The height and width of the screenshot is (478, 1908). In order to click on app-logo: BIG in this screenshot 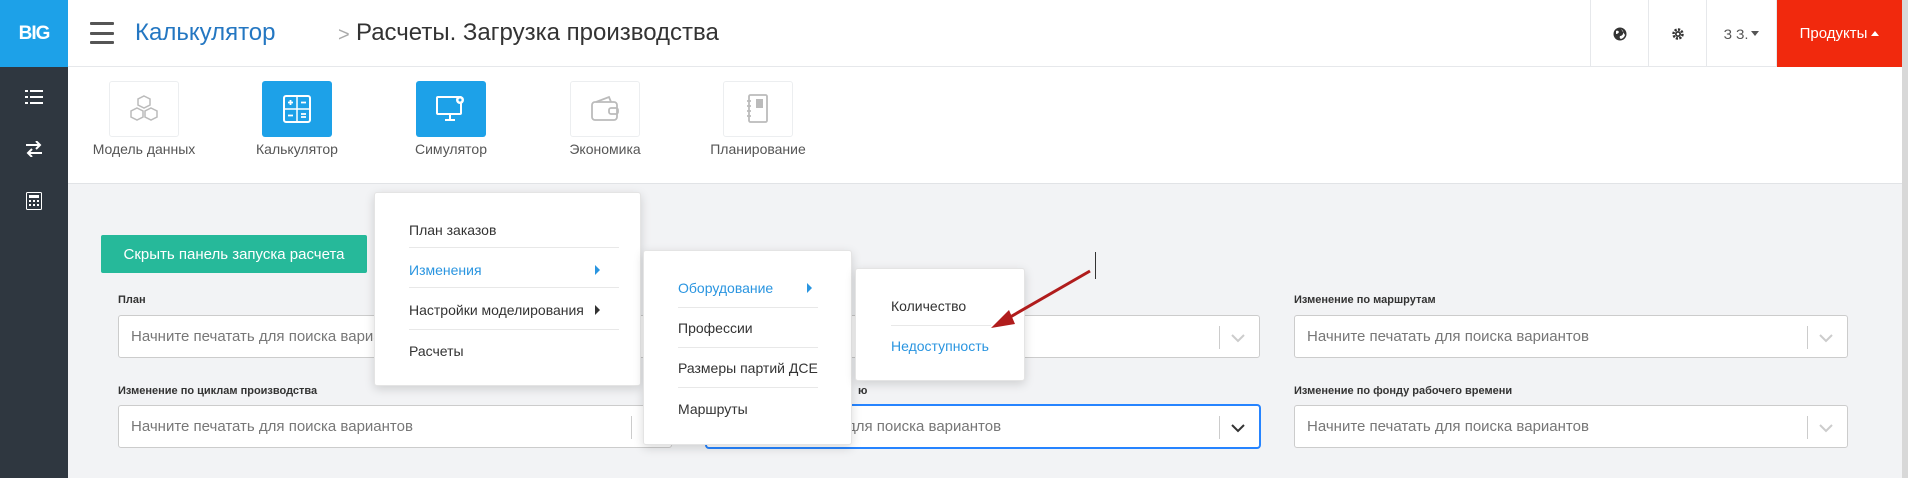, I will do `click(34, 33)`.